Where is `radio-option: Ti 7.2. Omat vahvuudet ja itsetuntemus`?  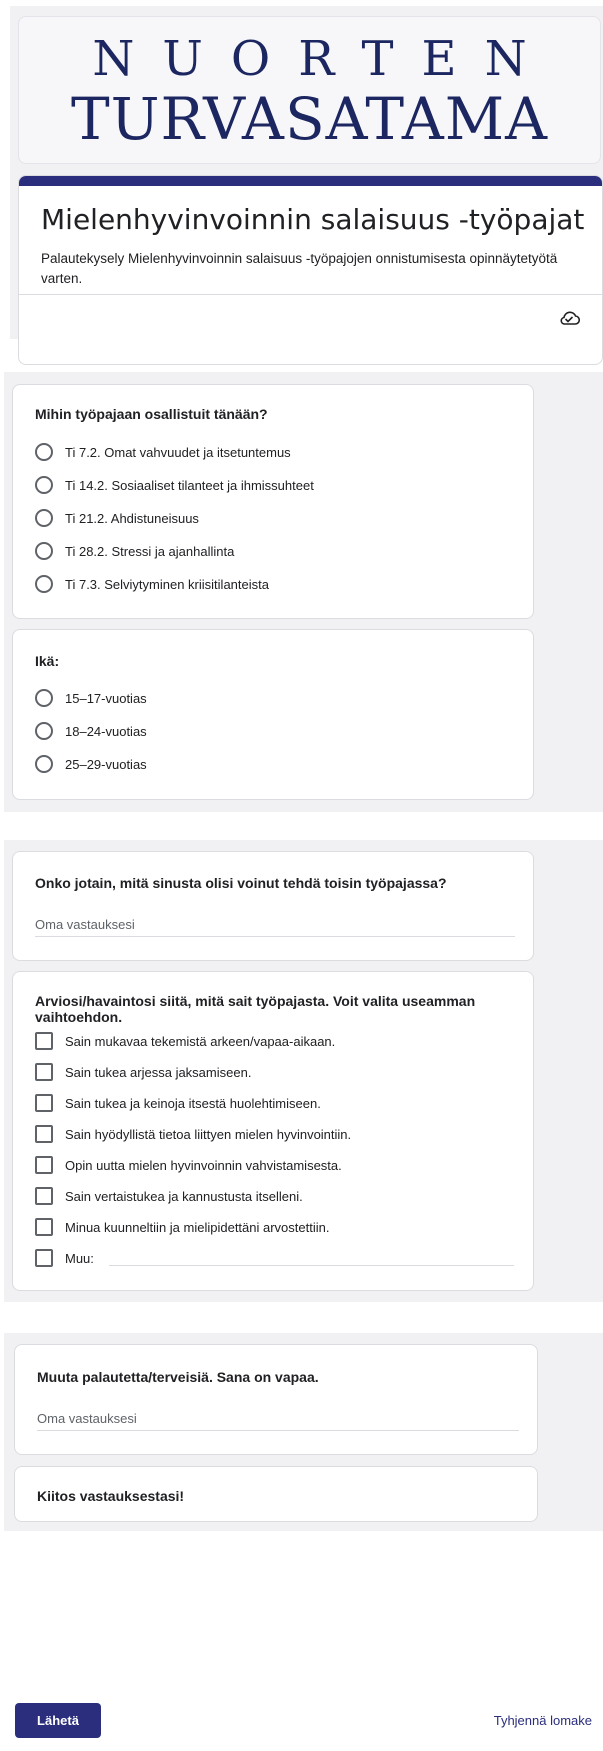
radio-option: Ti 7.2. Omat vahvuudet ja itsetuntemus is located at coordinates (163, 452).